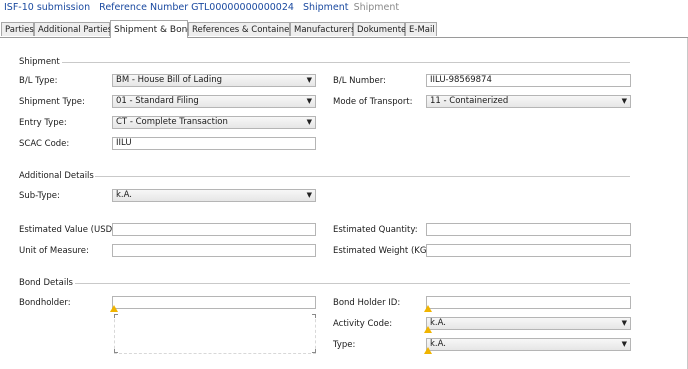 The image size is (688, 369). Describe the element at coordinates (528, 80) in the screenshot. I see `bl-number-input: IILU-98569874` at that location.